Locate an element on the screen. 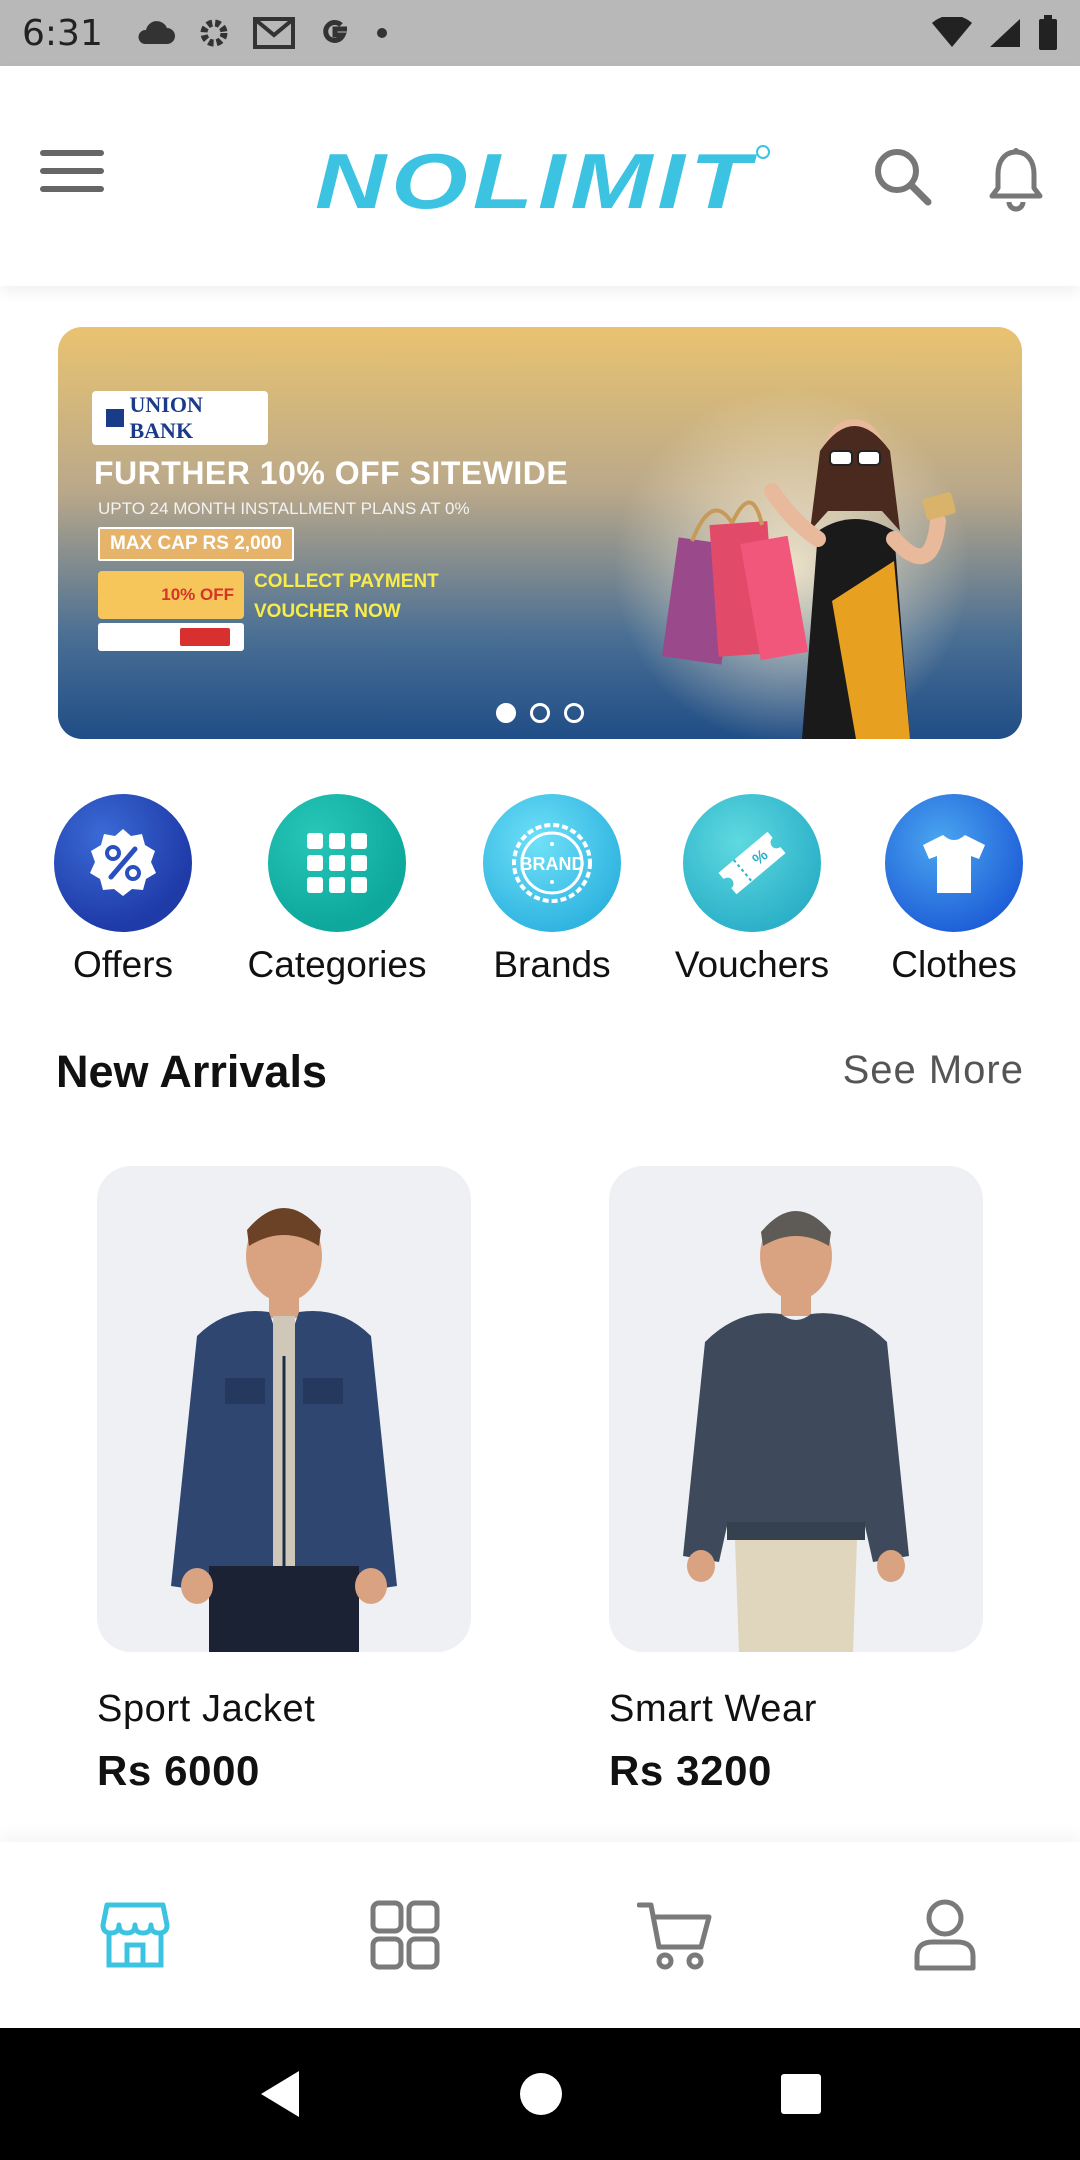 The width and height of the screenshot is (1080, 2160). menu-icon is located at coordinates (72, 153).